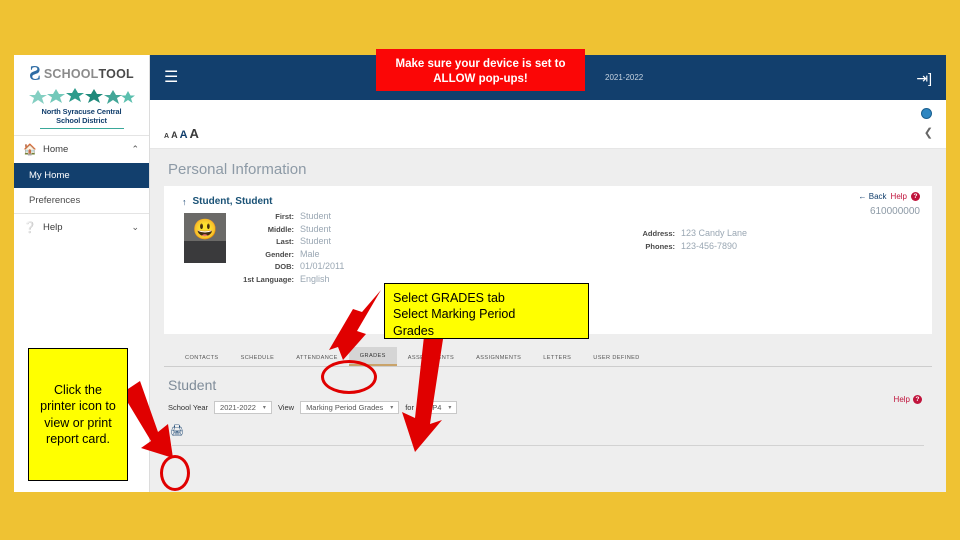 The width and height of the screenshot is (960, 540). I want to click on annotation-grades-line3: Grades, so click(413, 330).